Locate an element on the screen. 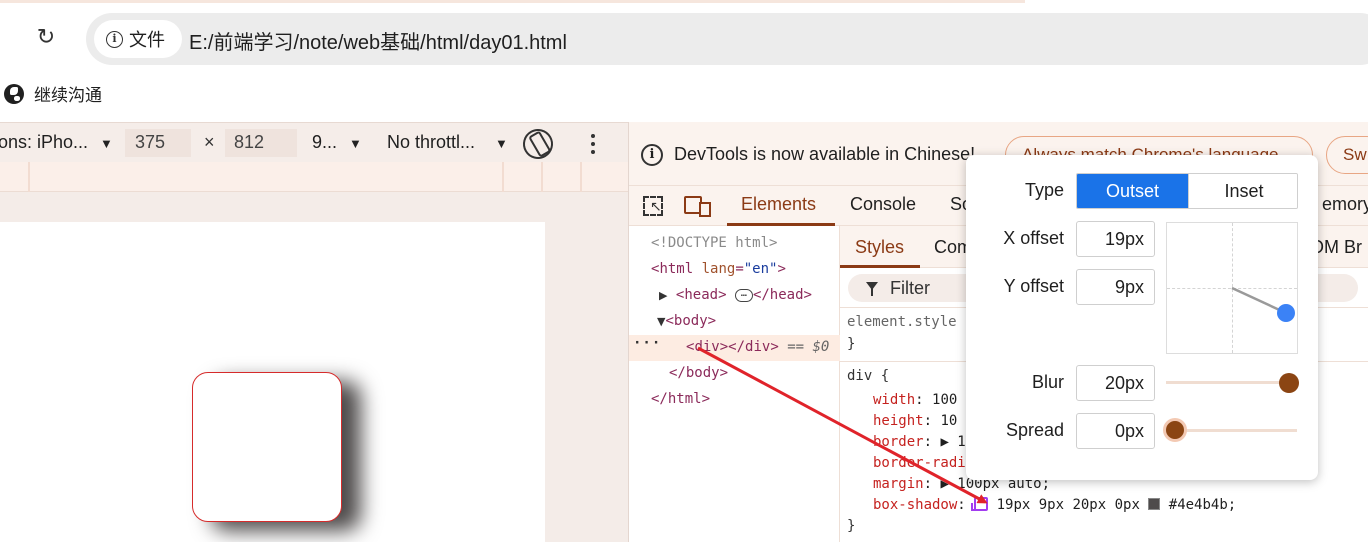 The image size is (1368, 542). shadow-editor-icon is located at coordinates (980, 504).